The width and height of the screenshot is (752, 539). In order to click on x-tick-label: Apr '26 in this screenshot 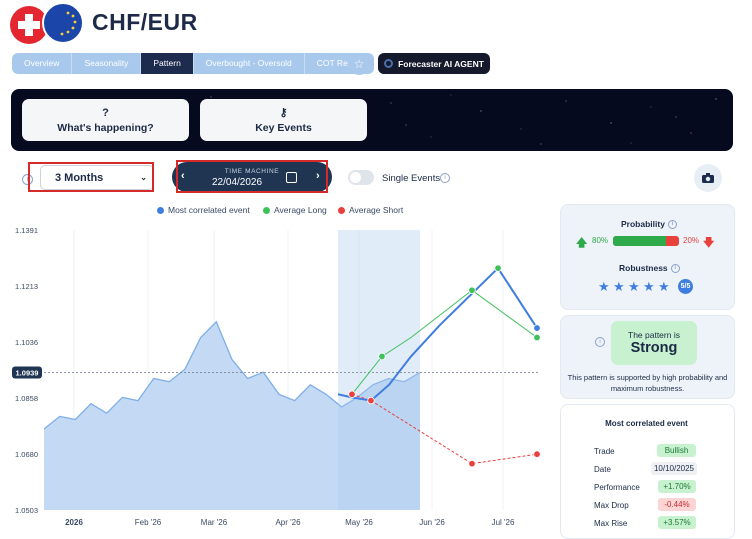, I will do `click(288, 522)`.